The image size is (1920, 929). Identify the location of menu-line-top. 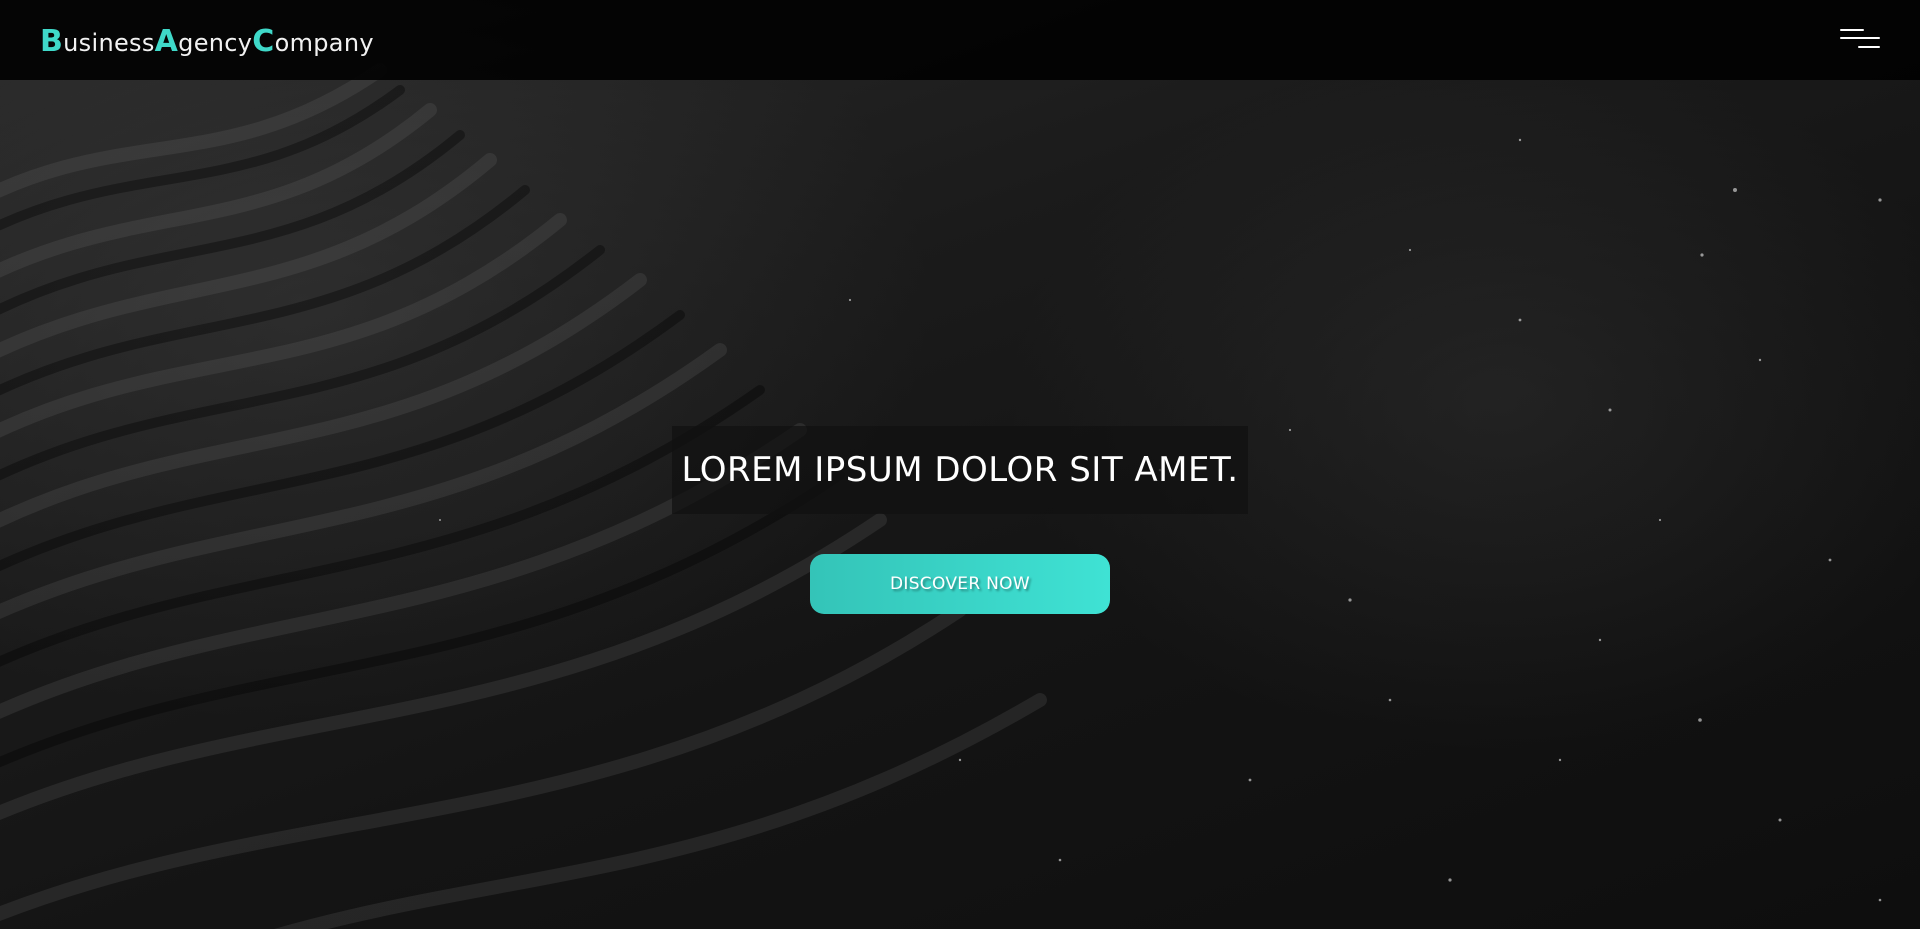
(1852, 30).